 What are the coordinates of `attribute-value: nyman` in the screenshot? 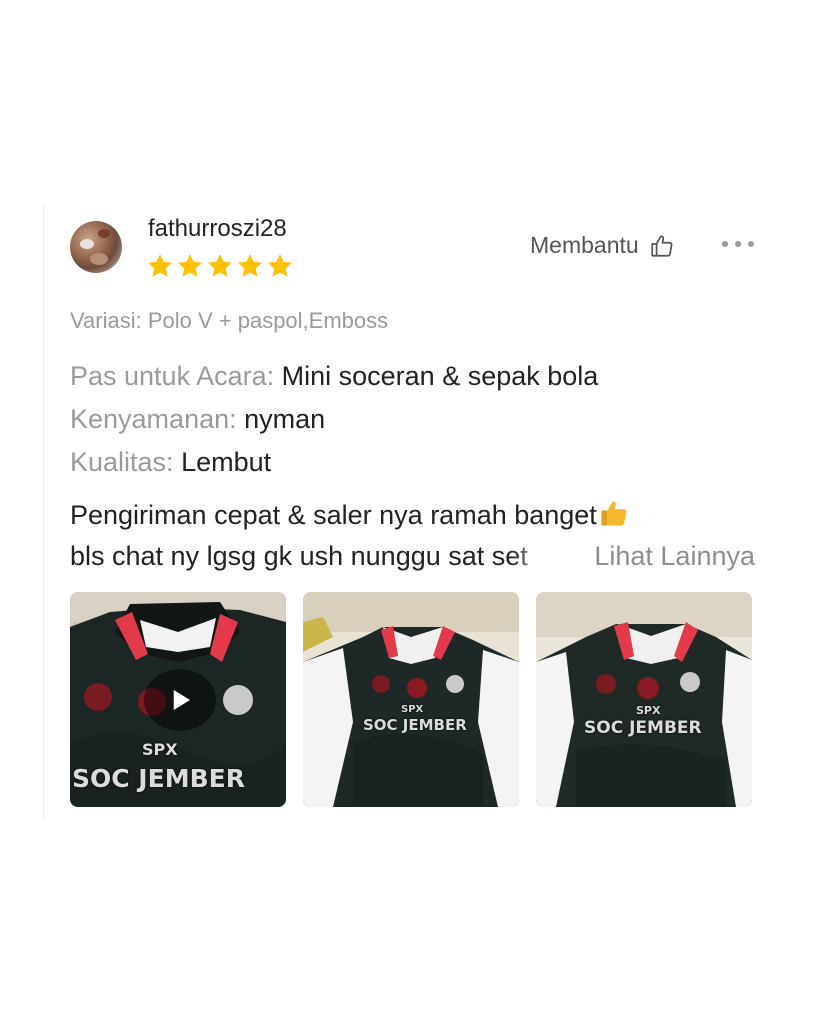 It's located at (285, 419).